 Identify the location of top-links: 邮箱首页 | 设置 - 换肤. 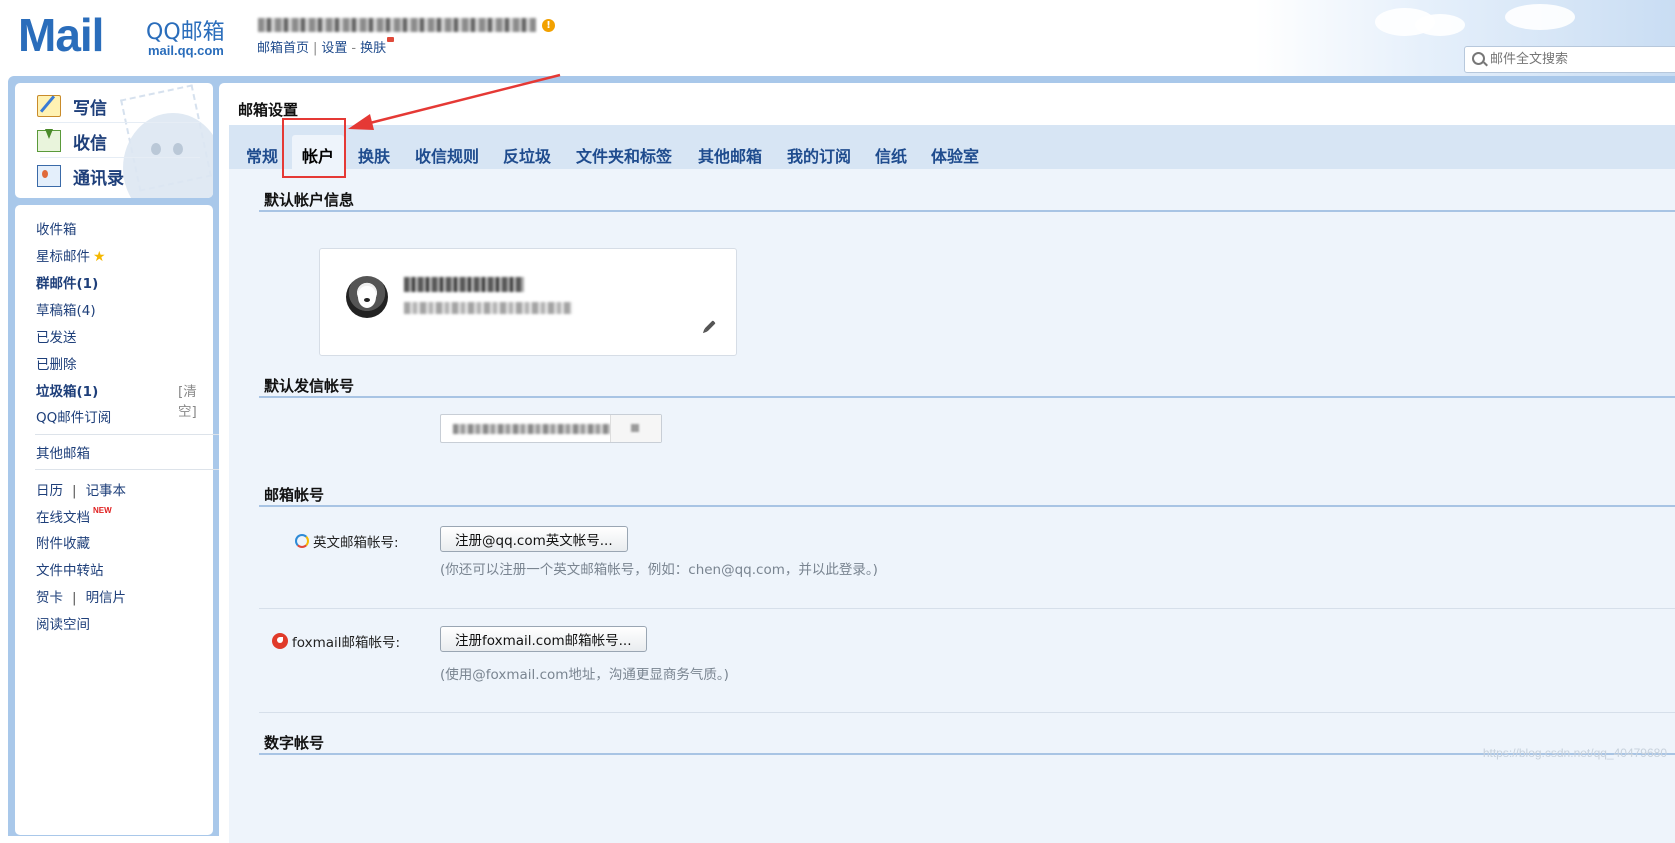
(326, 46).